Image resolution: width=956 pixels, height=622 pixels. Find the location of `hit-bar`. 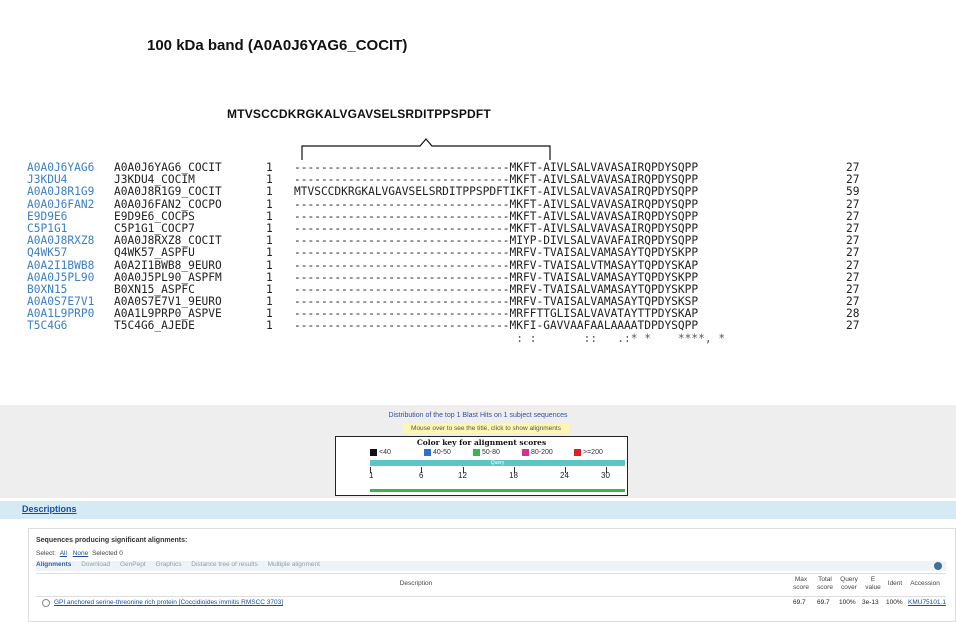

hit-bar is located at coordinates (497, 490).